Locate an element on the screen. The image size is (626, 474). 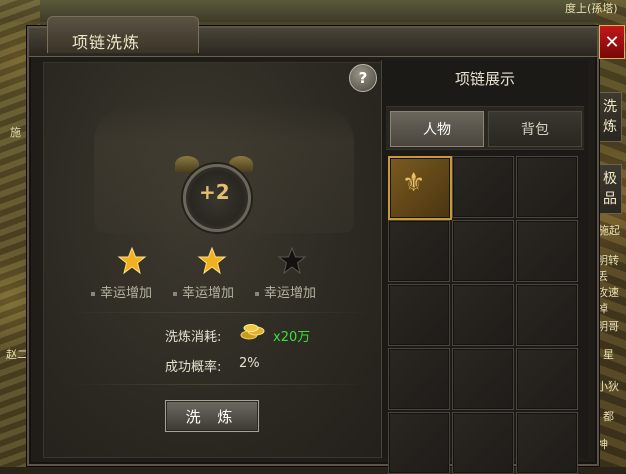
world-player-name: 都 is located at coordinates (608, 416).